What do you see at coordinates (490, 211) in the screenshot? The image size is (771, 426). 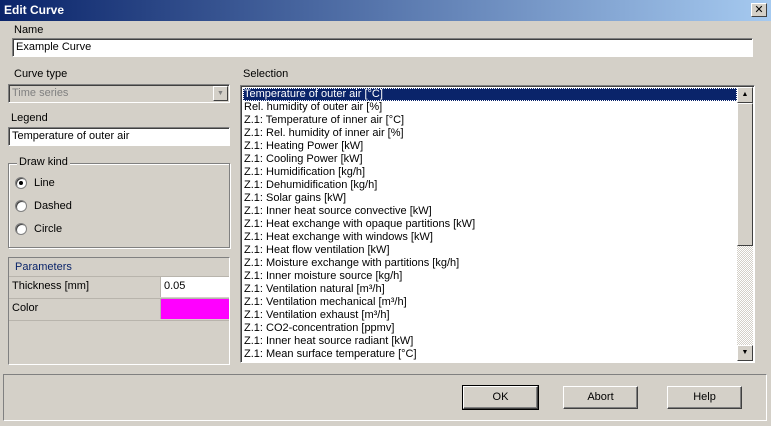 I see `list-item: Z.1: Inner heat source convective [kW]` at bounding box center [490, 211].